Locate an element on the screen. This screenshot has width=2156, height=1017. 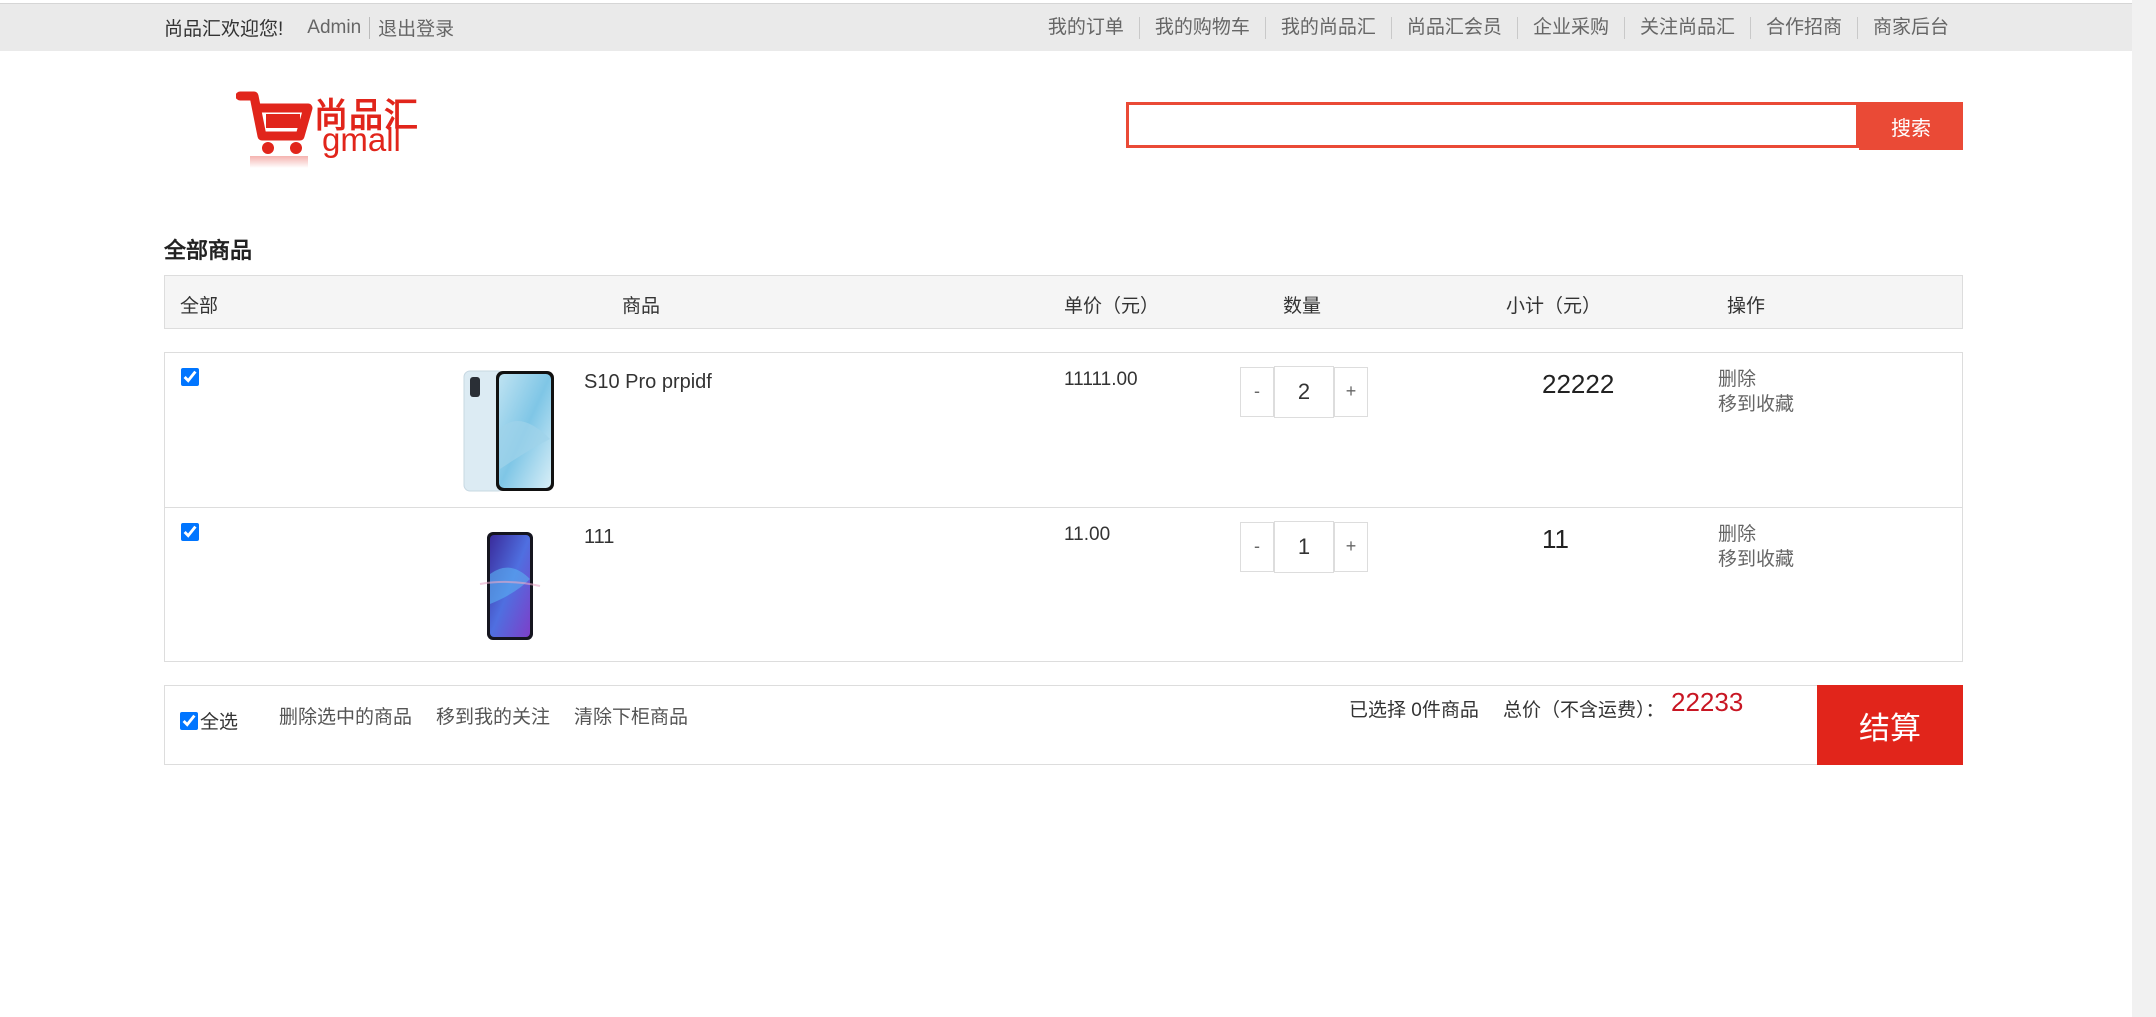
col-actions: 操作 is located at coordinates (1746, 306).